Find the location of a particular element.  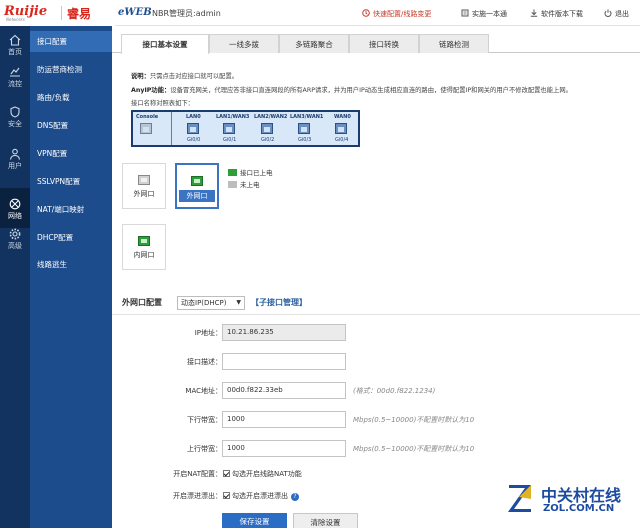

connection-mode-select: 动态IP(DHCP) ▼ is located at coordinates (211, 303).